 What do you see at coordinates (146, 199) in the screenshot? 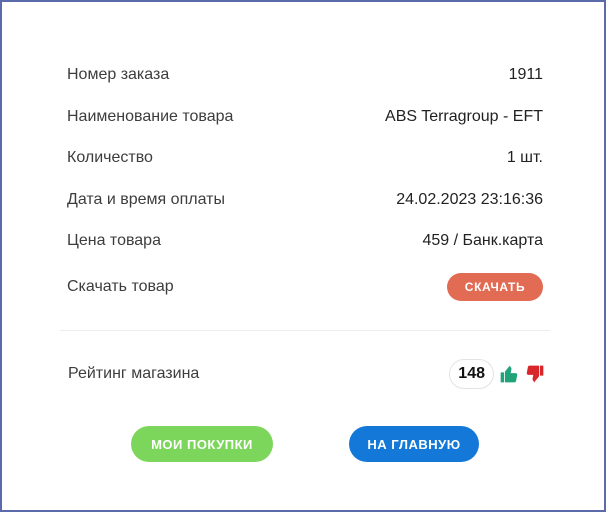
I see `payment-datetime-label: Дата и время оплаты` at bounding box center [146, 199].